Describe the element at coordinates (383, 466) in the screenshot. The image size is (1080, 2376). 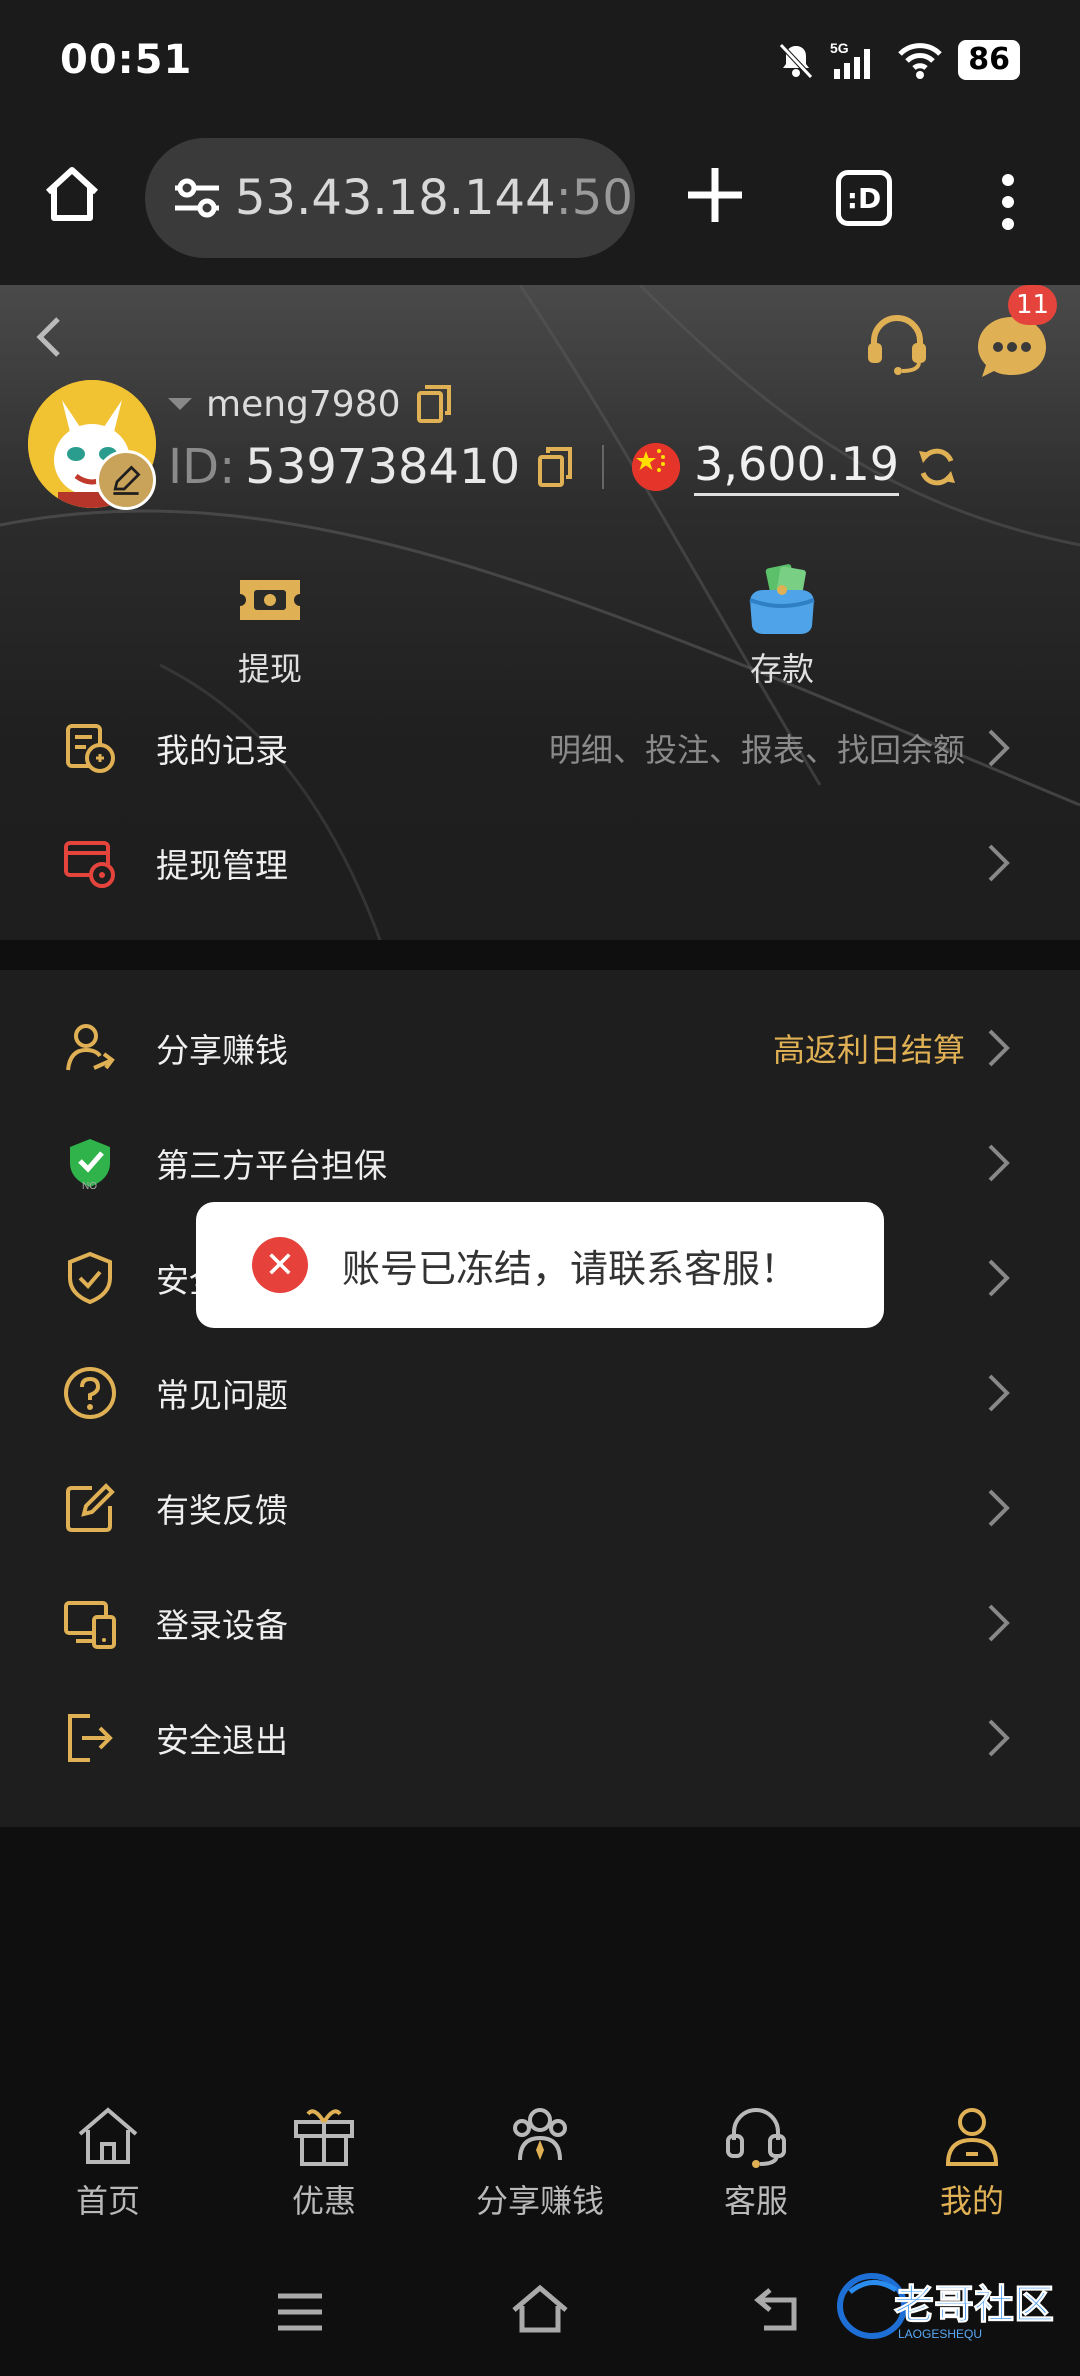
I see `account-id: 539738410` at that location.